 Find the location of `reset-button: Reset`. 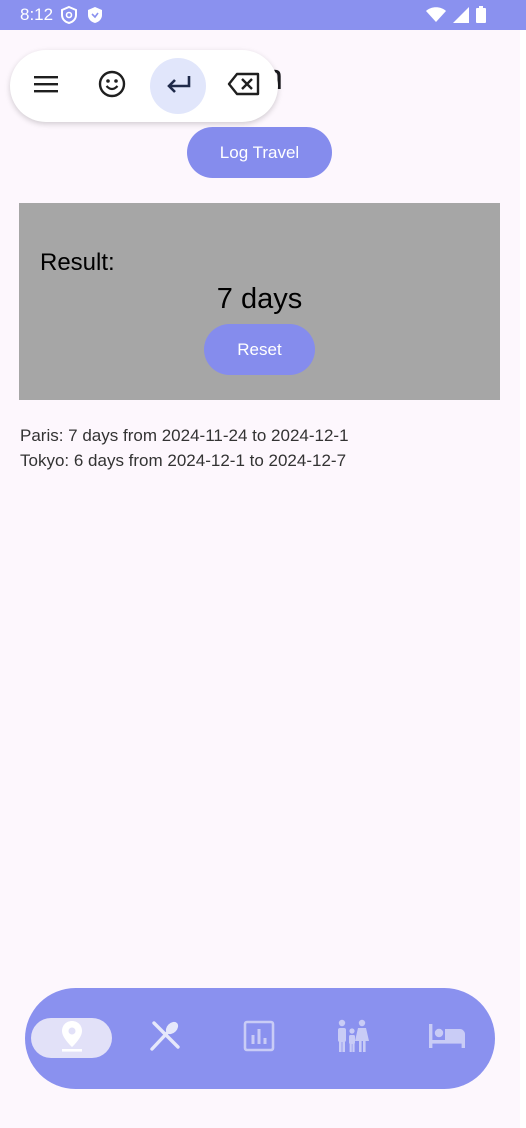

reset-button: Reset is located at coordinates (259, 349).